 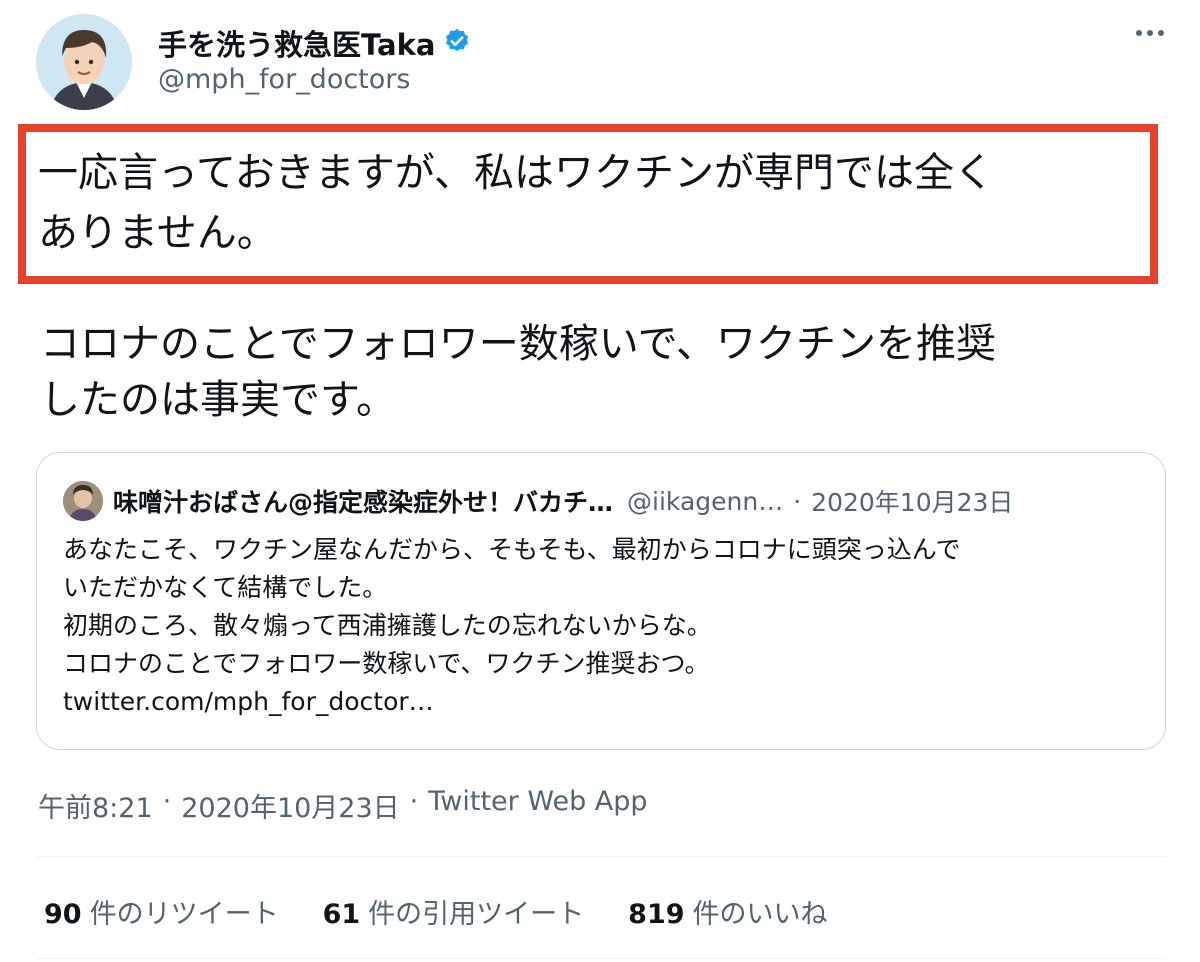 What do you see at coordinates (476, 914) in the screenshot?
I see `quotes-label: 件の引用ツイート` at bounding box center [476, 914].